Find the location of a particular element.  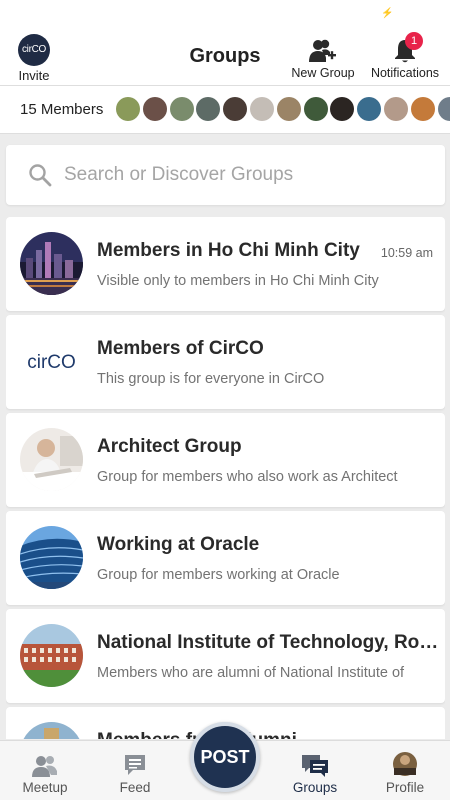

circo-logo-icon: cirCO is located at coordinates (34, 50).